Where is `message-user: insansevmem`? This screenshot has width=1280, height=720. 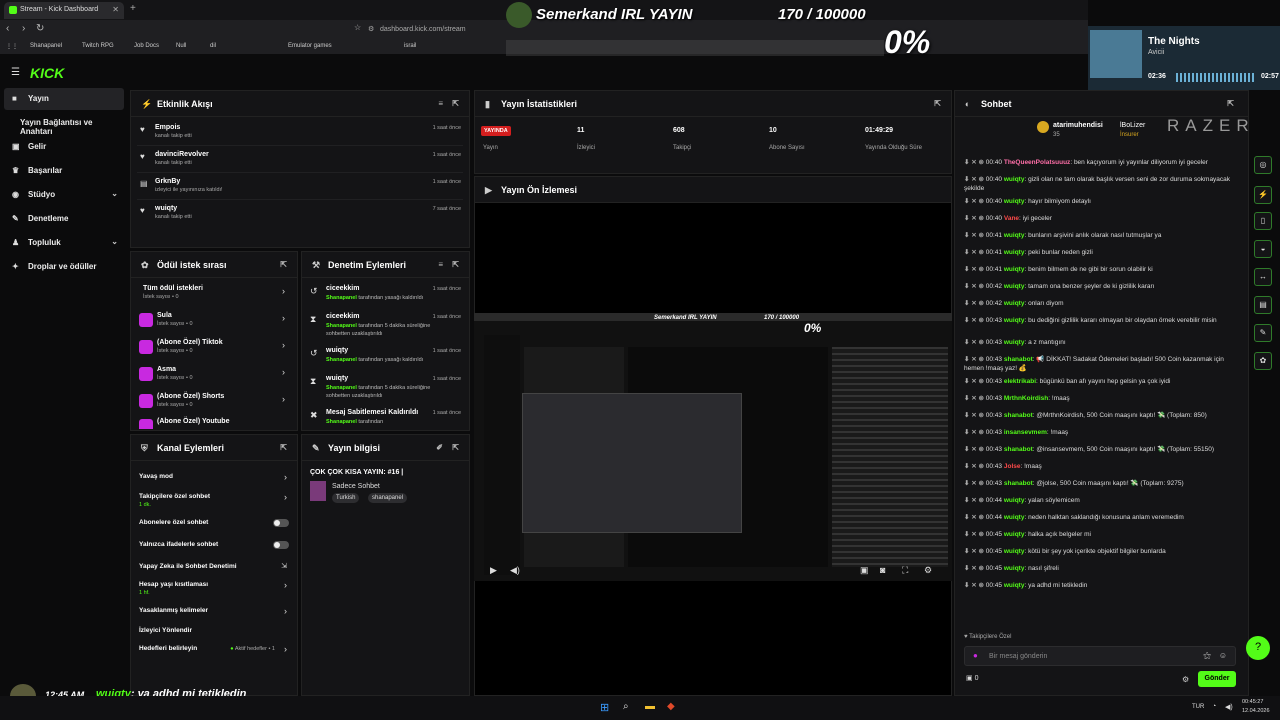 message-user: insansevmem is located at coordinates (1025, 432).